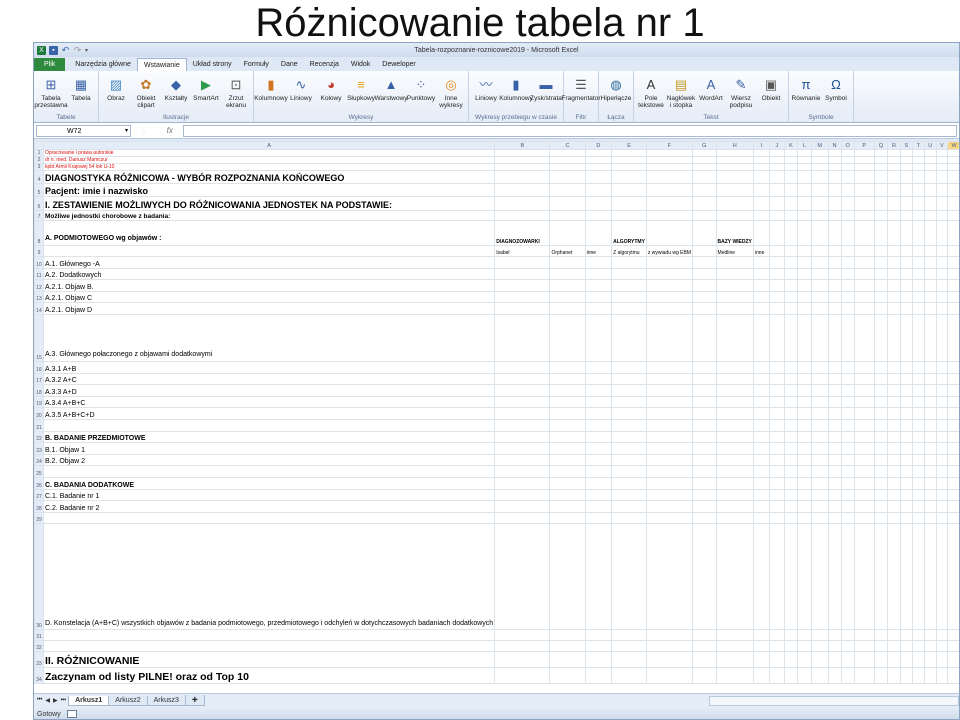  I want to click on cell-i8, so click(761, 233).